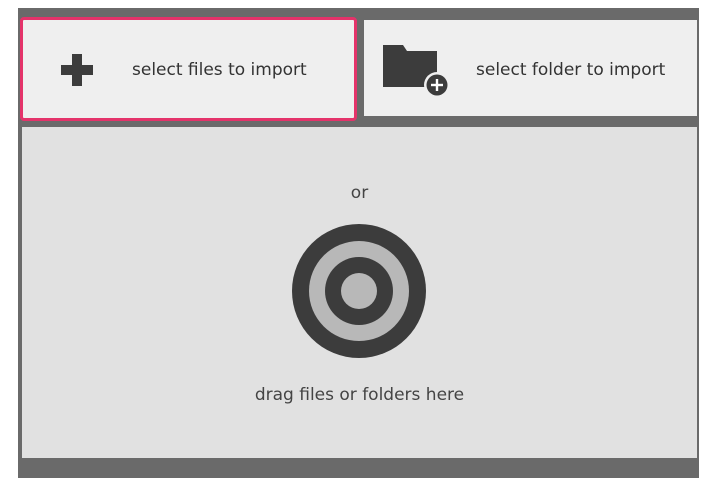 This screenshot has width=701, height=478. What do you see at coordinates (77, 70) in the screenshot?
I see `plus-icon` at bounding box center [77, 70].